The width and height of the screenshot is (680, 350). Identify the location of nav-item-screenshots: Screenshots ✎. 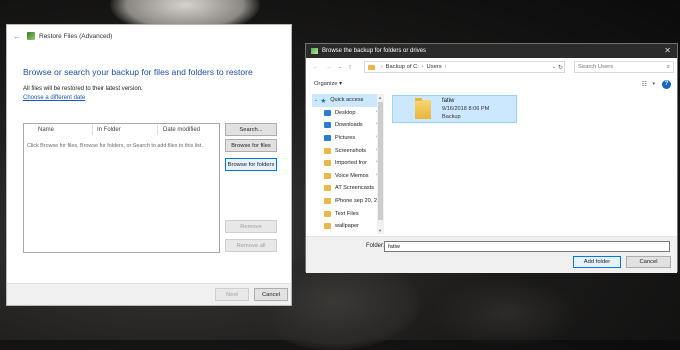
(347, 150).